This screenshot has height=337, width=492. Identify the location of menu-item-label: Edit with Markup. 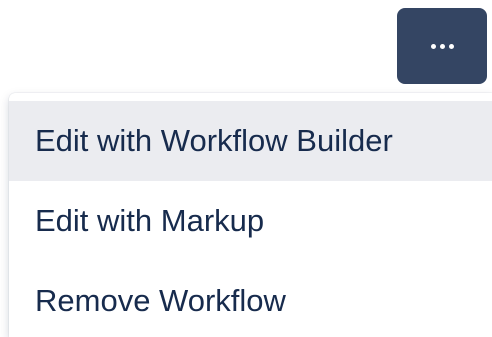
(150, 220).